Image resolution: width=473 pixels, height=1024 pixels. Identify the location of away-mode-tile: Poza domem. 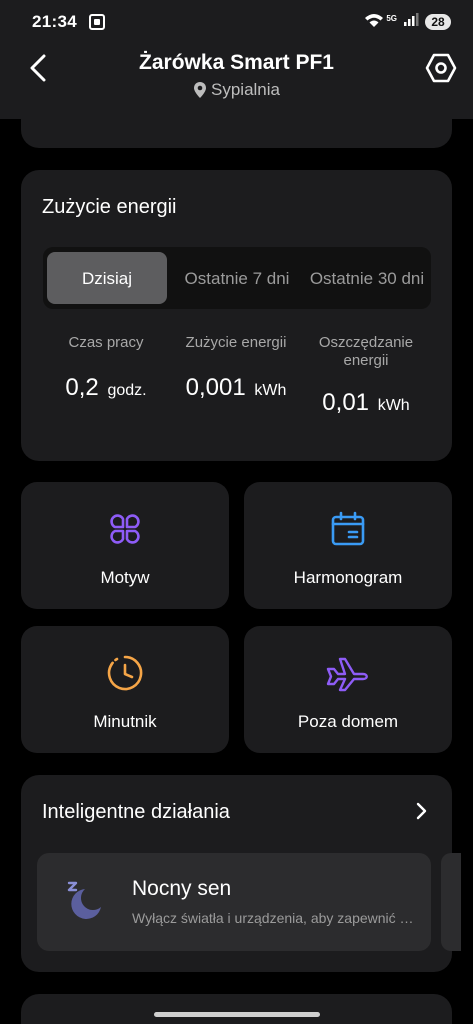
(348, 689).